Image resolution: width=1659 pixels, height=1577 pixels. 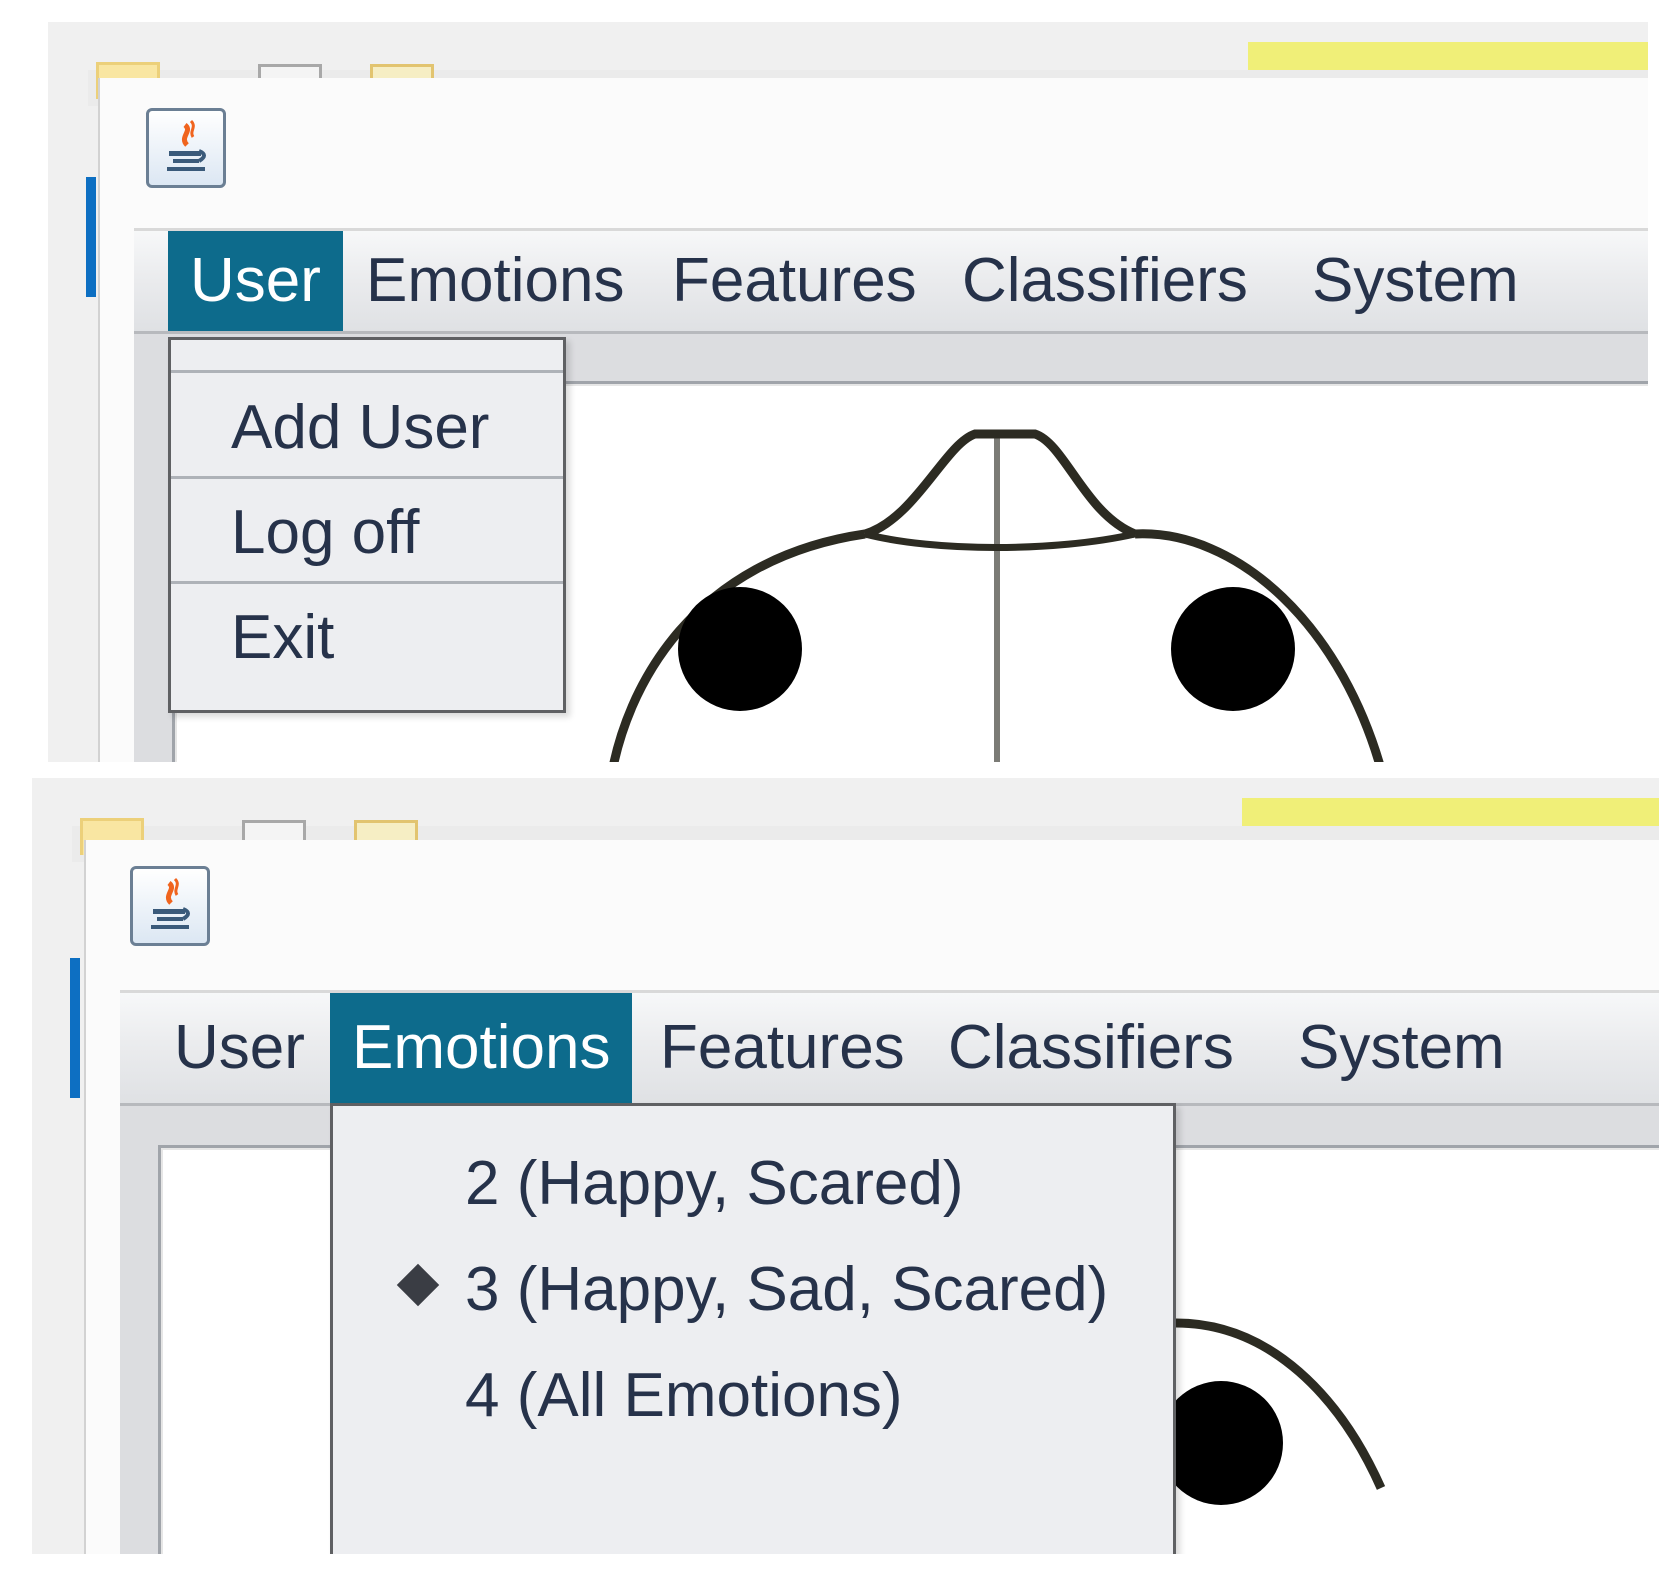 What do you see at coordinates (787, 1289) in the screenshot?
I see `menu-item-label: 3 (Happy, Sad, Scared)` at bounding box center [787, 1289].